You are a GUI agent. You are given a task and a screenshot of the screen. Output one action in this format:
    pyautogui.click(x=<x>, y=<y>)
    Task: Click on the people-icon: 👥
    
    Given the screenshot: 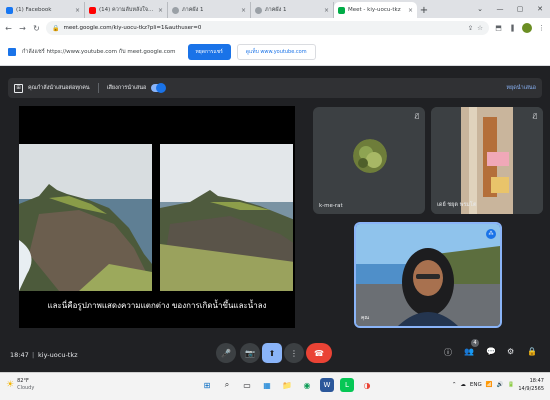 What is the action you would take?
    pyautogui.click(x=469, y=351)
    